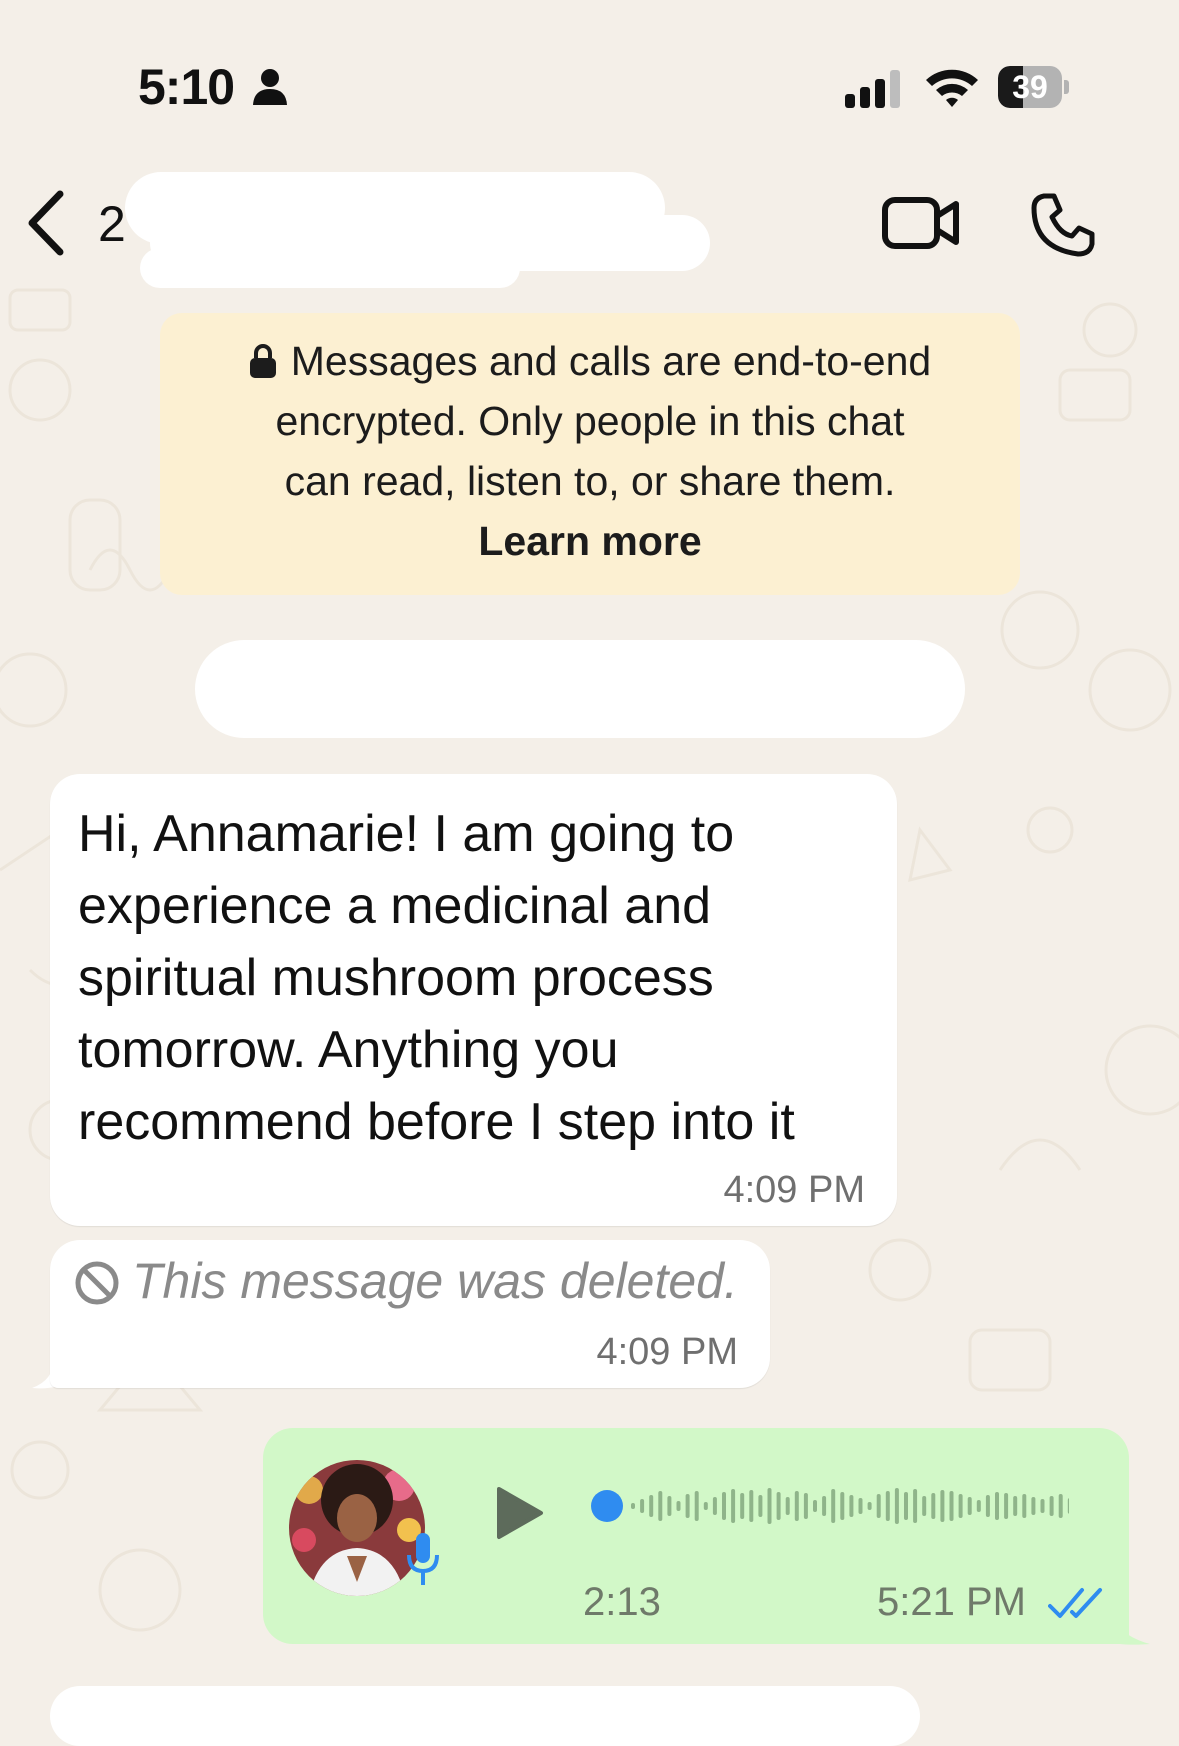 This screenshot has height=1746, width=1179. I want to click on deleted-message-icon, so click(97, 1283).